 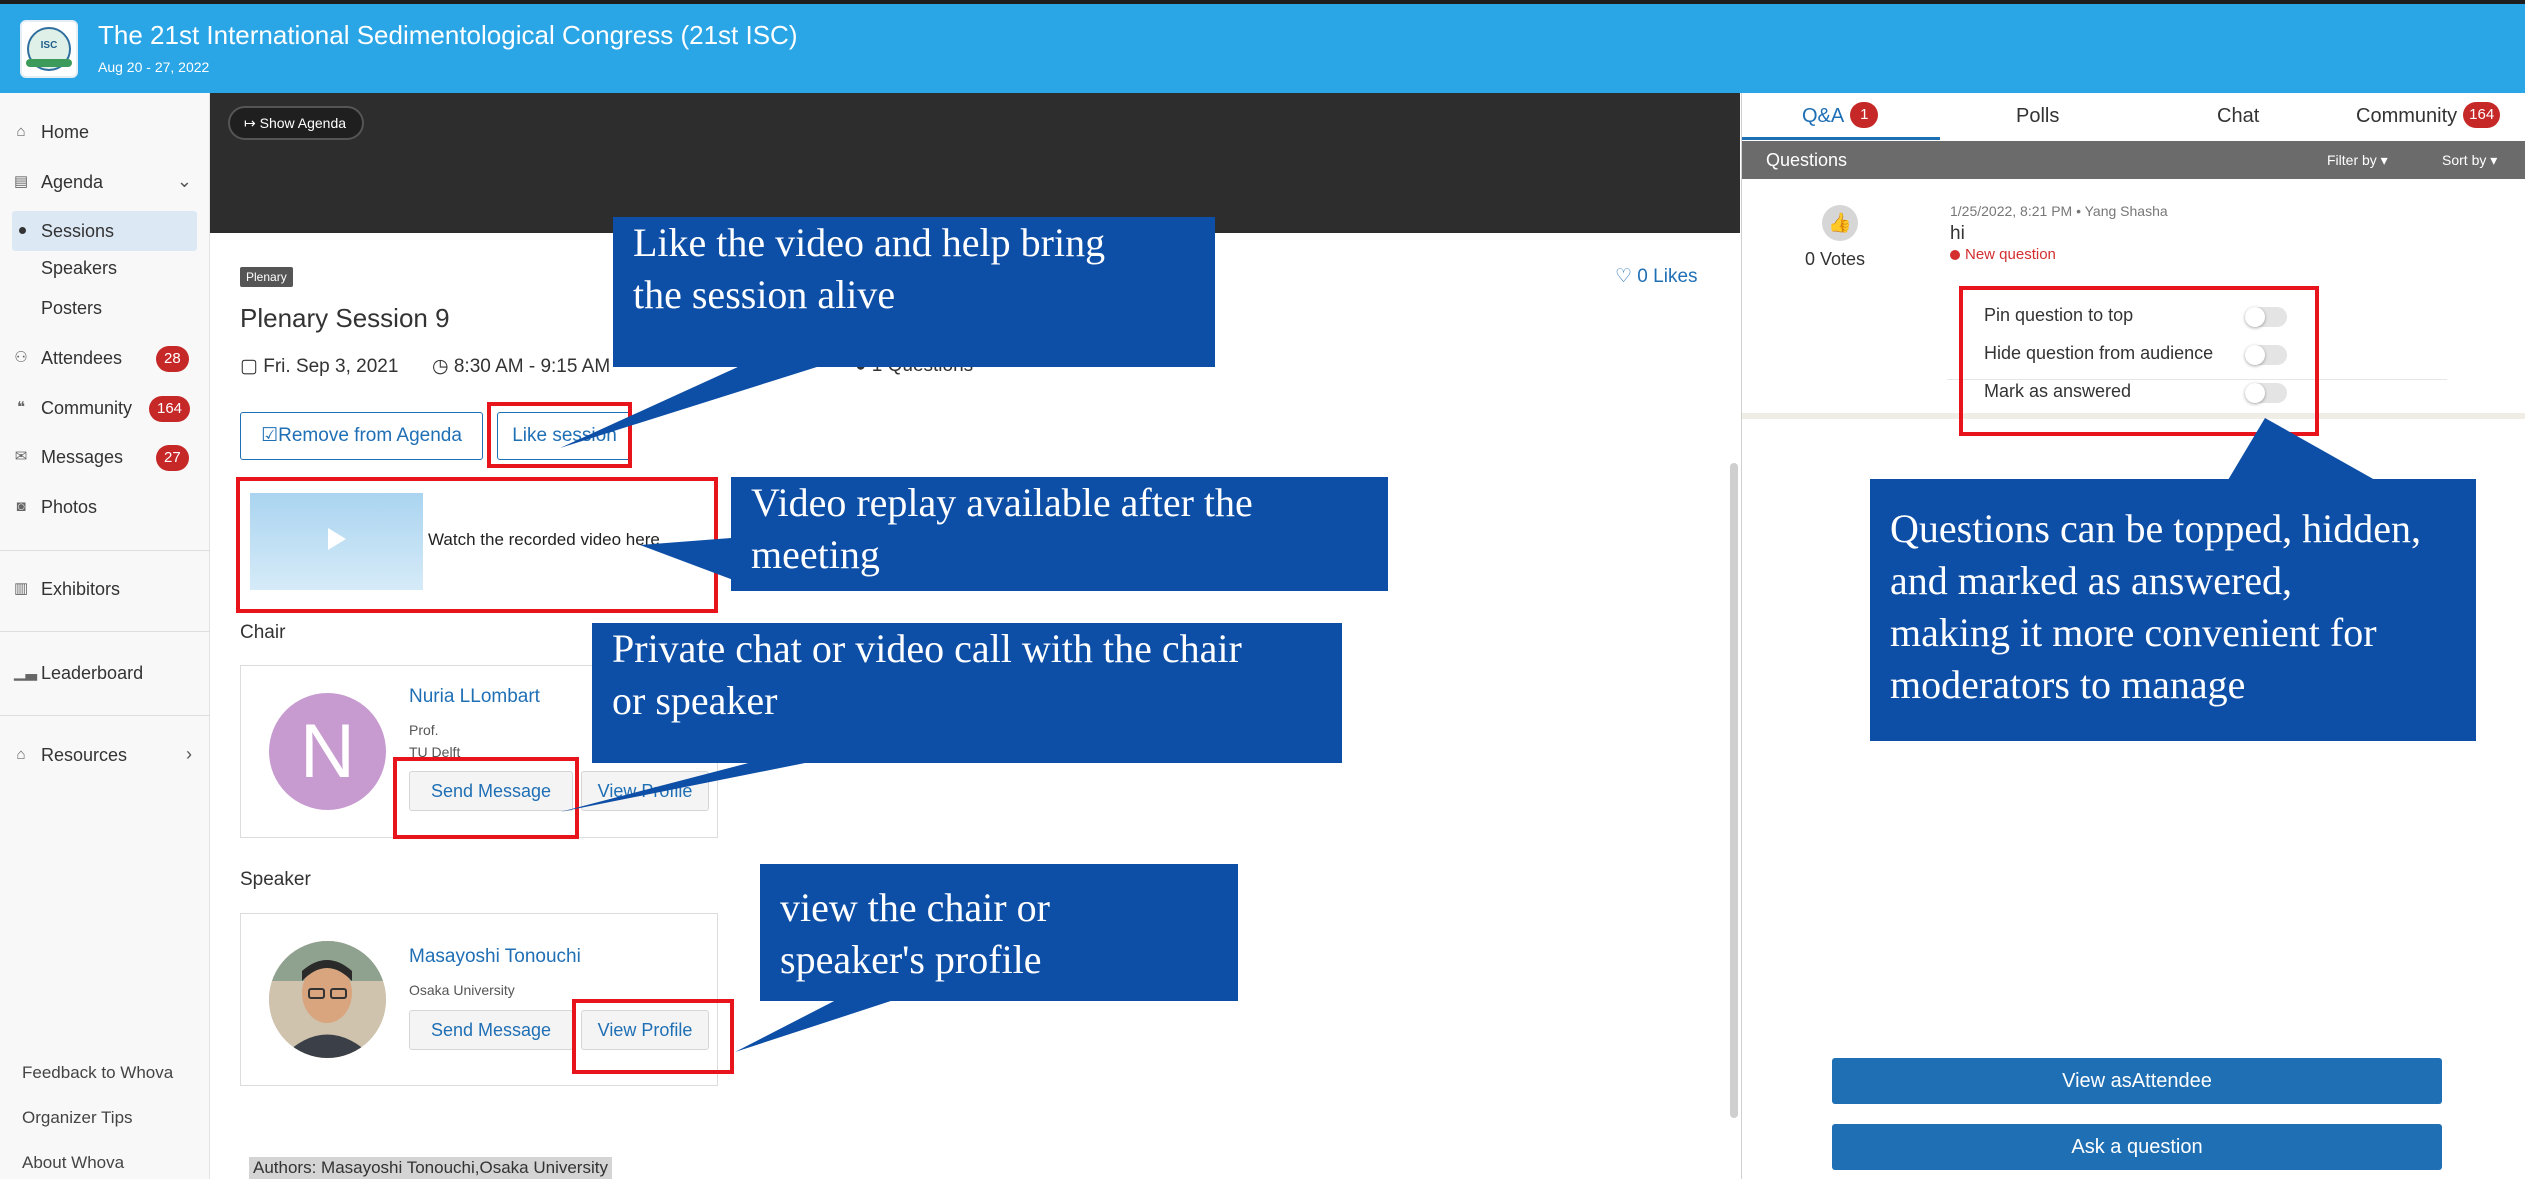 What do you see at coordinates (21, 131) in the screenshot?
I see `home-icon: ⌂` at bounding box center [21, 131].